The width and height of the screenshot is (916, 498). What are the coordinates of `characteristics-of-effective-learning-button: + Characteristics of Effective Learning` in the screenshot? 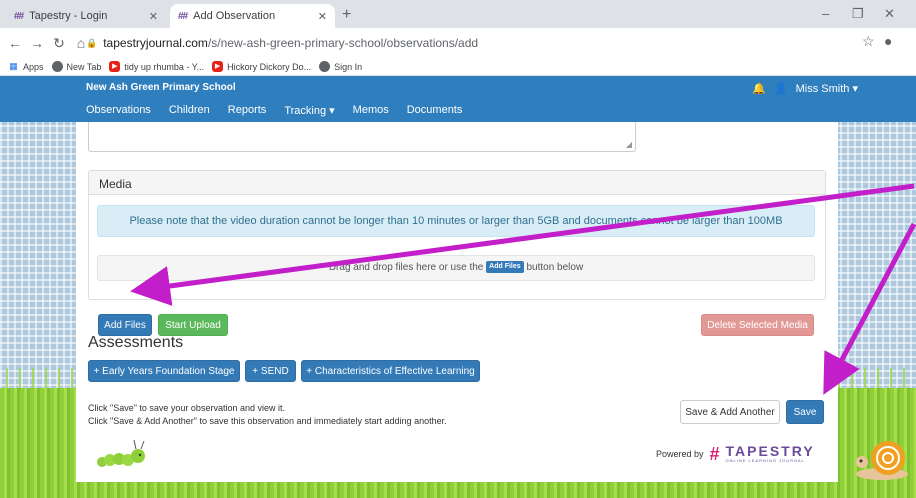 It's located at (390, 371).